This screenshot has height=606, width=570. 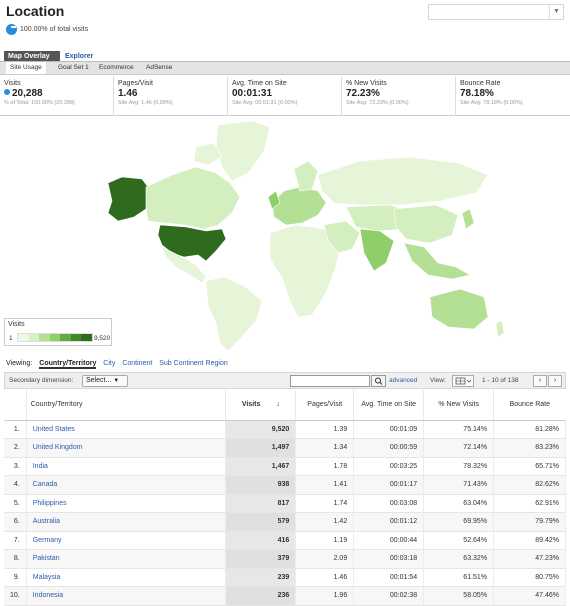 What do you see at coordinates (529, 503) in the screenshot?
I see `bounce-rate-cell: 62.91%` at bounding box center [529, 503].